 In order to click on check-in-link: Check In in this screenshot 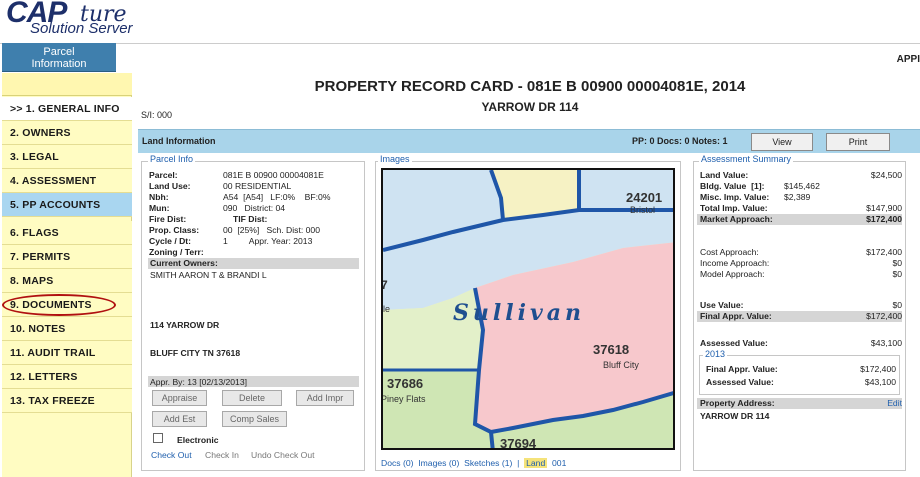, I will do `click(222, 455)`.